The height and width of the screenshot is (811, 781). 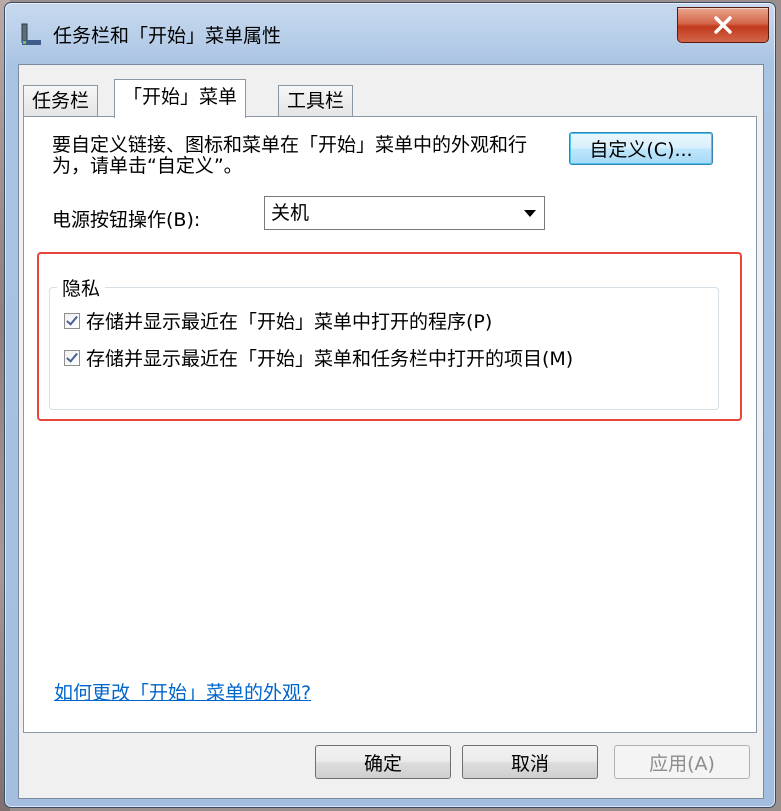 I want to click on store-recent-programs-option: 存储并显示最近在「开始」菜单中打开的程序(P), so click(x=278, y=320).